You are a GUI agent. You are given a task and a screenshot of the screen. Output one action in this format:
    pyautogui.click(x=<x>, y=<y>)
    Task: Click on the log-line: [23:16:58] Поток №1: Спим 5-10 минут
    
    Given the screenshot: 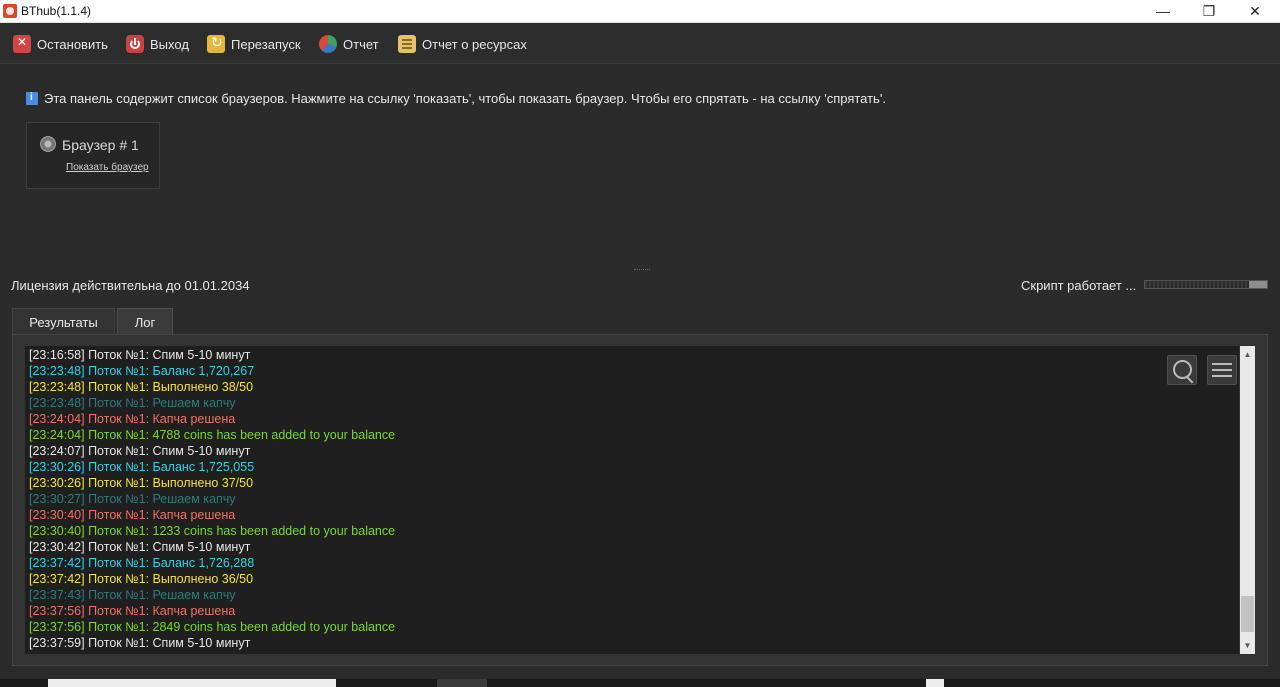 What is the action you would take?
    pyautogui.click(x=140, y=355)
    